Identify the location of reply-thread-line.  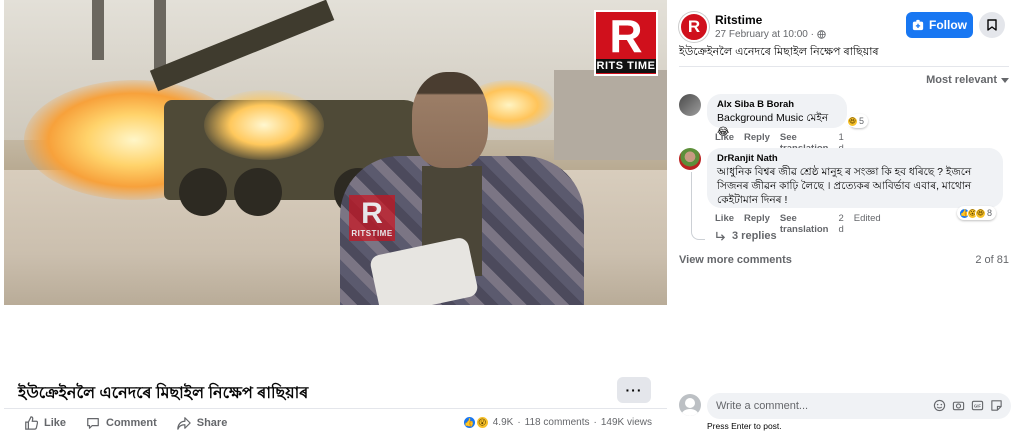
(698, 206).